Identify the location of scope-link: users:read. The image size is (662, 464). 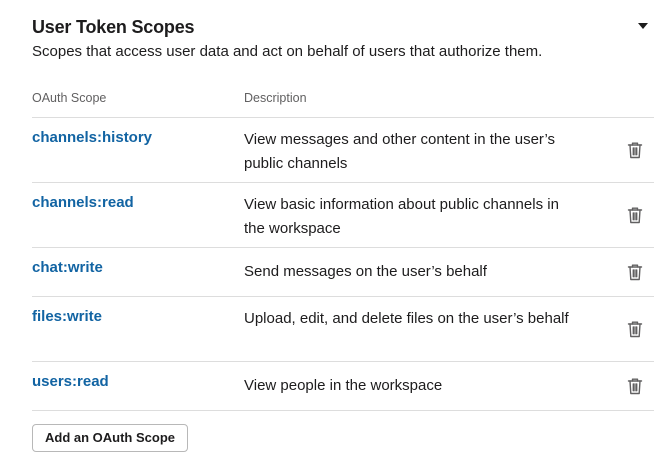
(70, 382).